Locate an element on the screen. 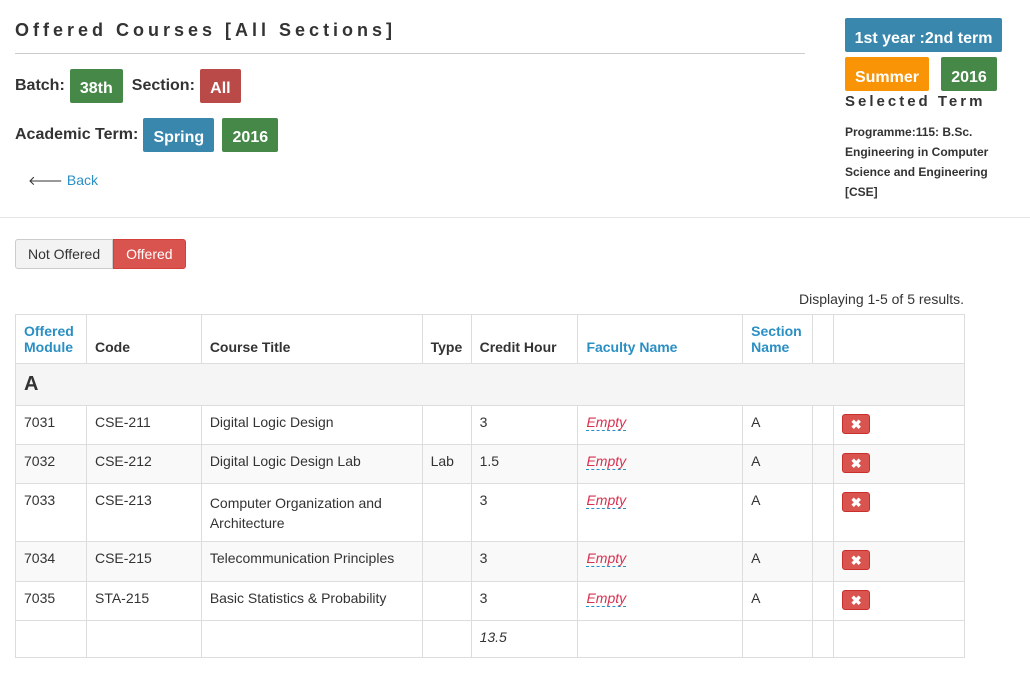 This screenshot has width=1030, height=684. back-link: 🡐 Back is located at coordinates (63, 180).